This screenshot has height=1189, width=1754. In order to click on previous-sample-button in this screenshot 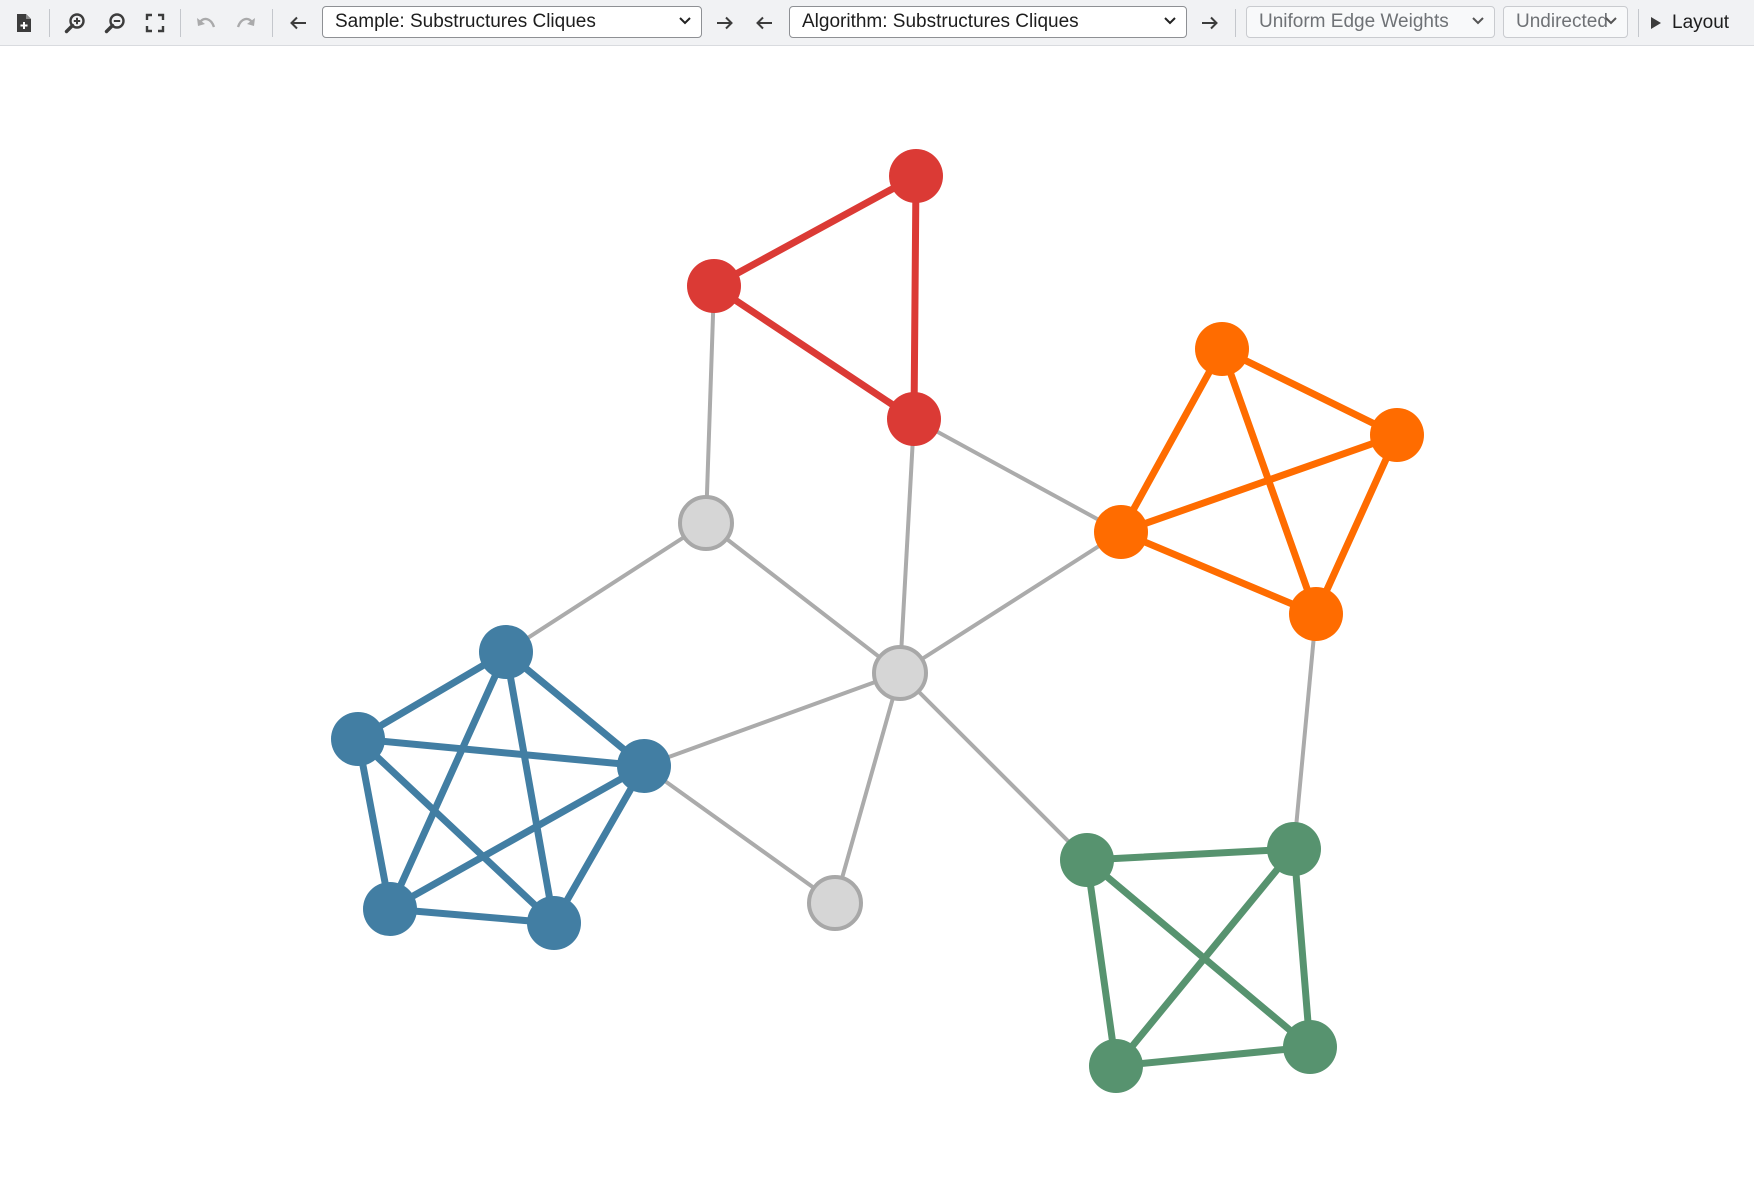, I will do `click(298, 23)`.